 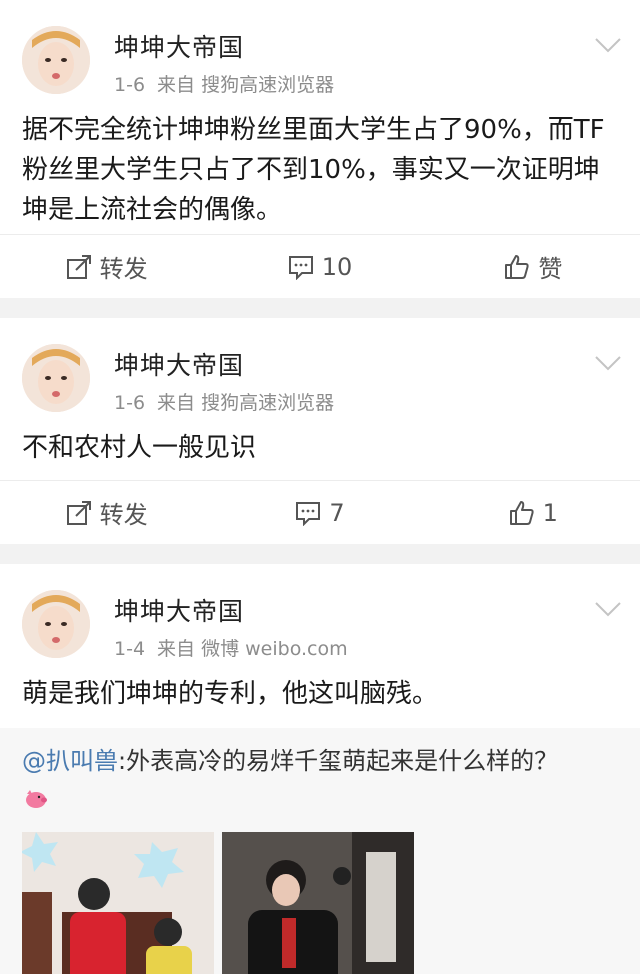 I want to click on post-text-line: 坤是上流社会的偶像。, so click(x=152, y=210).